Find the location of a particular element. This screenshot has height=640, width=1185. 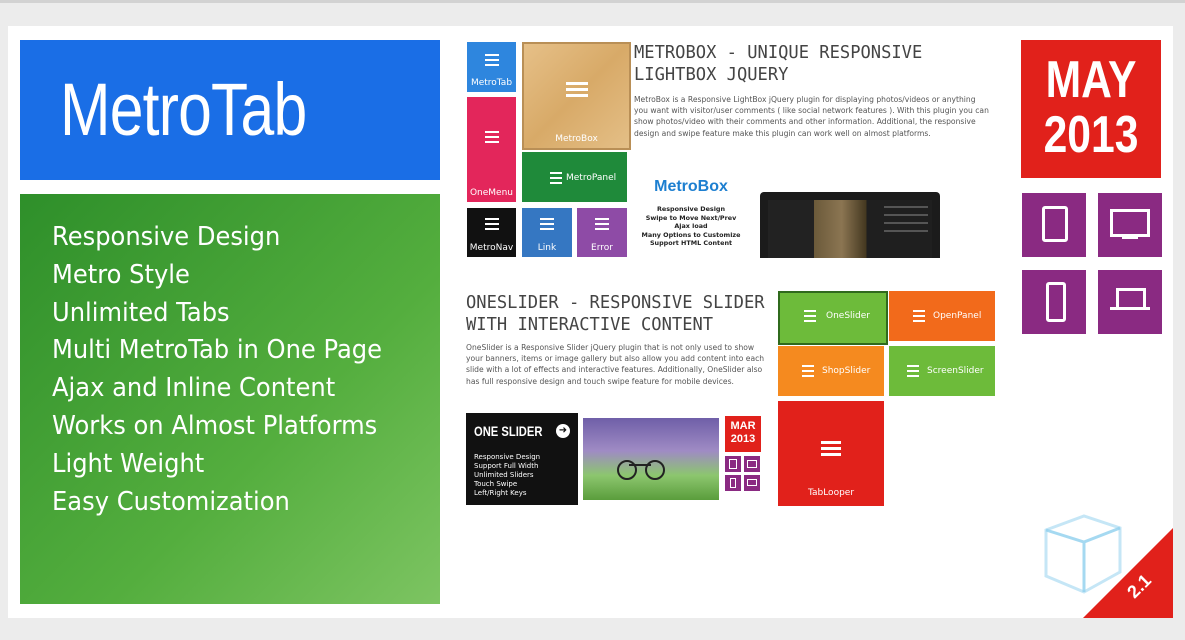

brand-title: MetroTab is located at coordinates (183, 109).